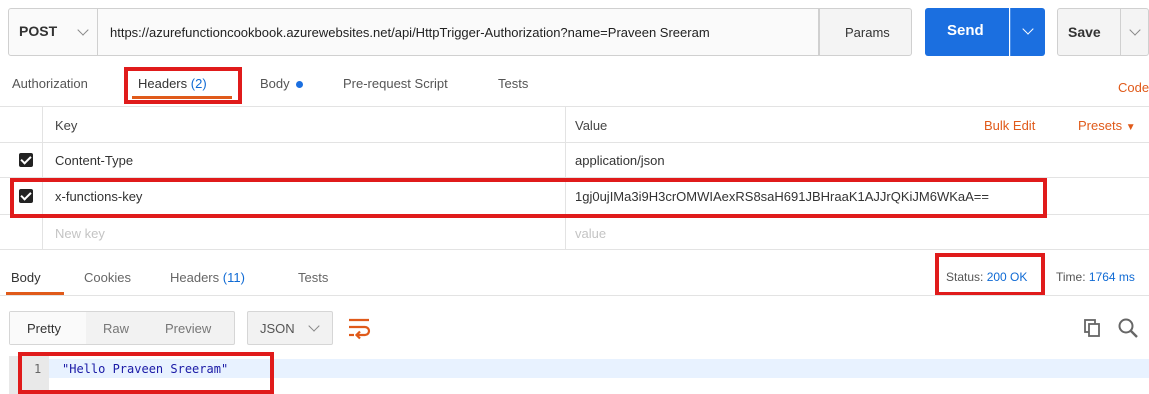  I want to click on params-label: Params, so click(867, 32).